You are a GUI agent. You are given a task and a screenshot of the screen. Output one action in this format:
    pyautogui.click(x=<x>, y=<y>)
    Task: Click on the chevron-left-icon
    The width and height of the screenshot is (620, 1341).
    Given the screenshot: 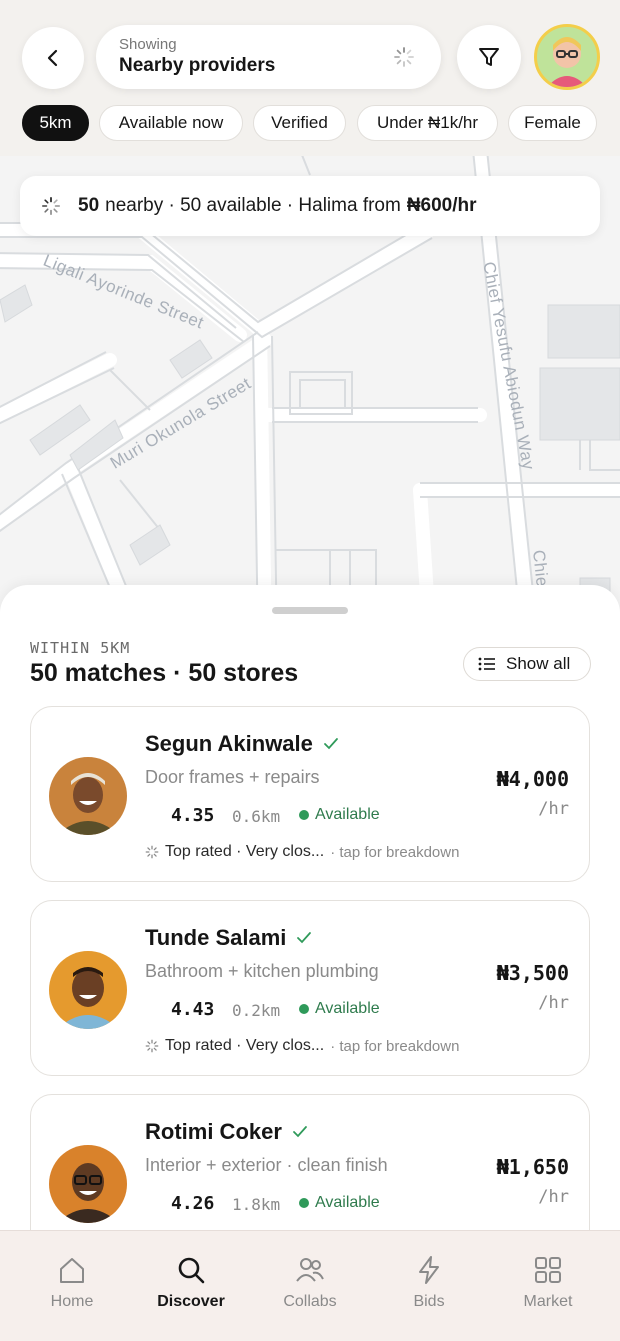 What is the action you would take?
    pyautogui.click(x=52, y=58)
    